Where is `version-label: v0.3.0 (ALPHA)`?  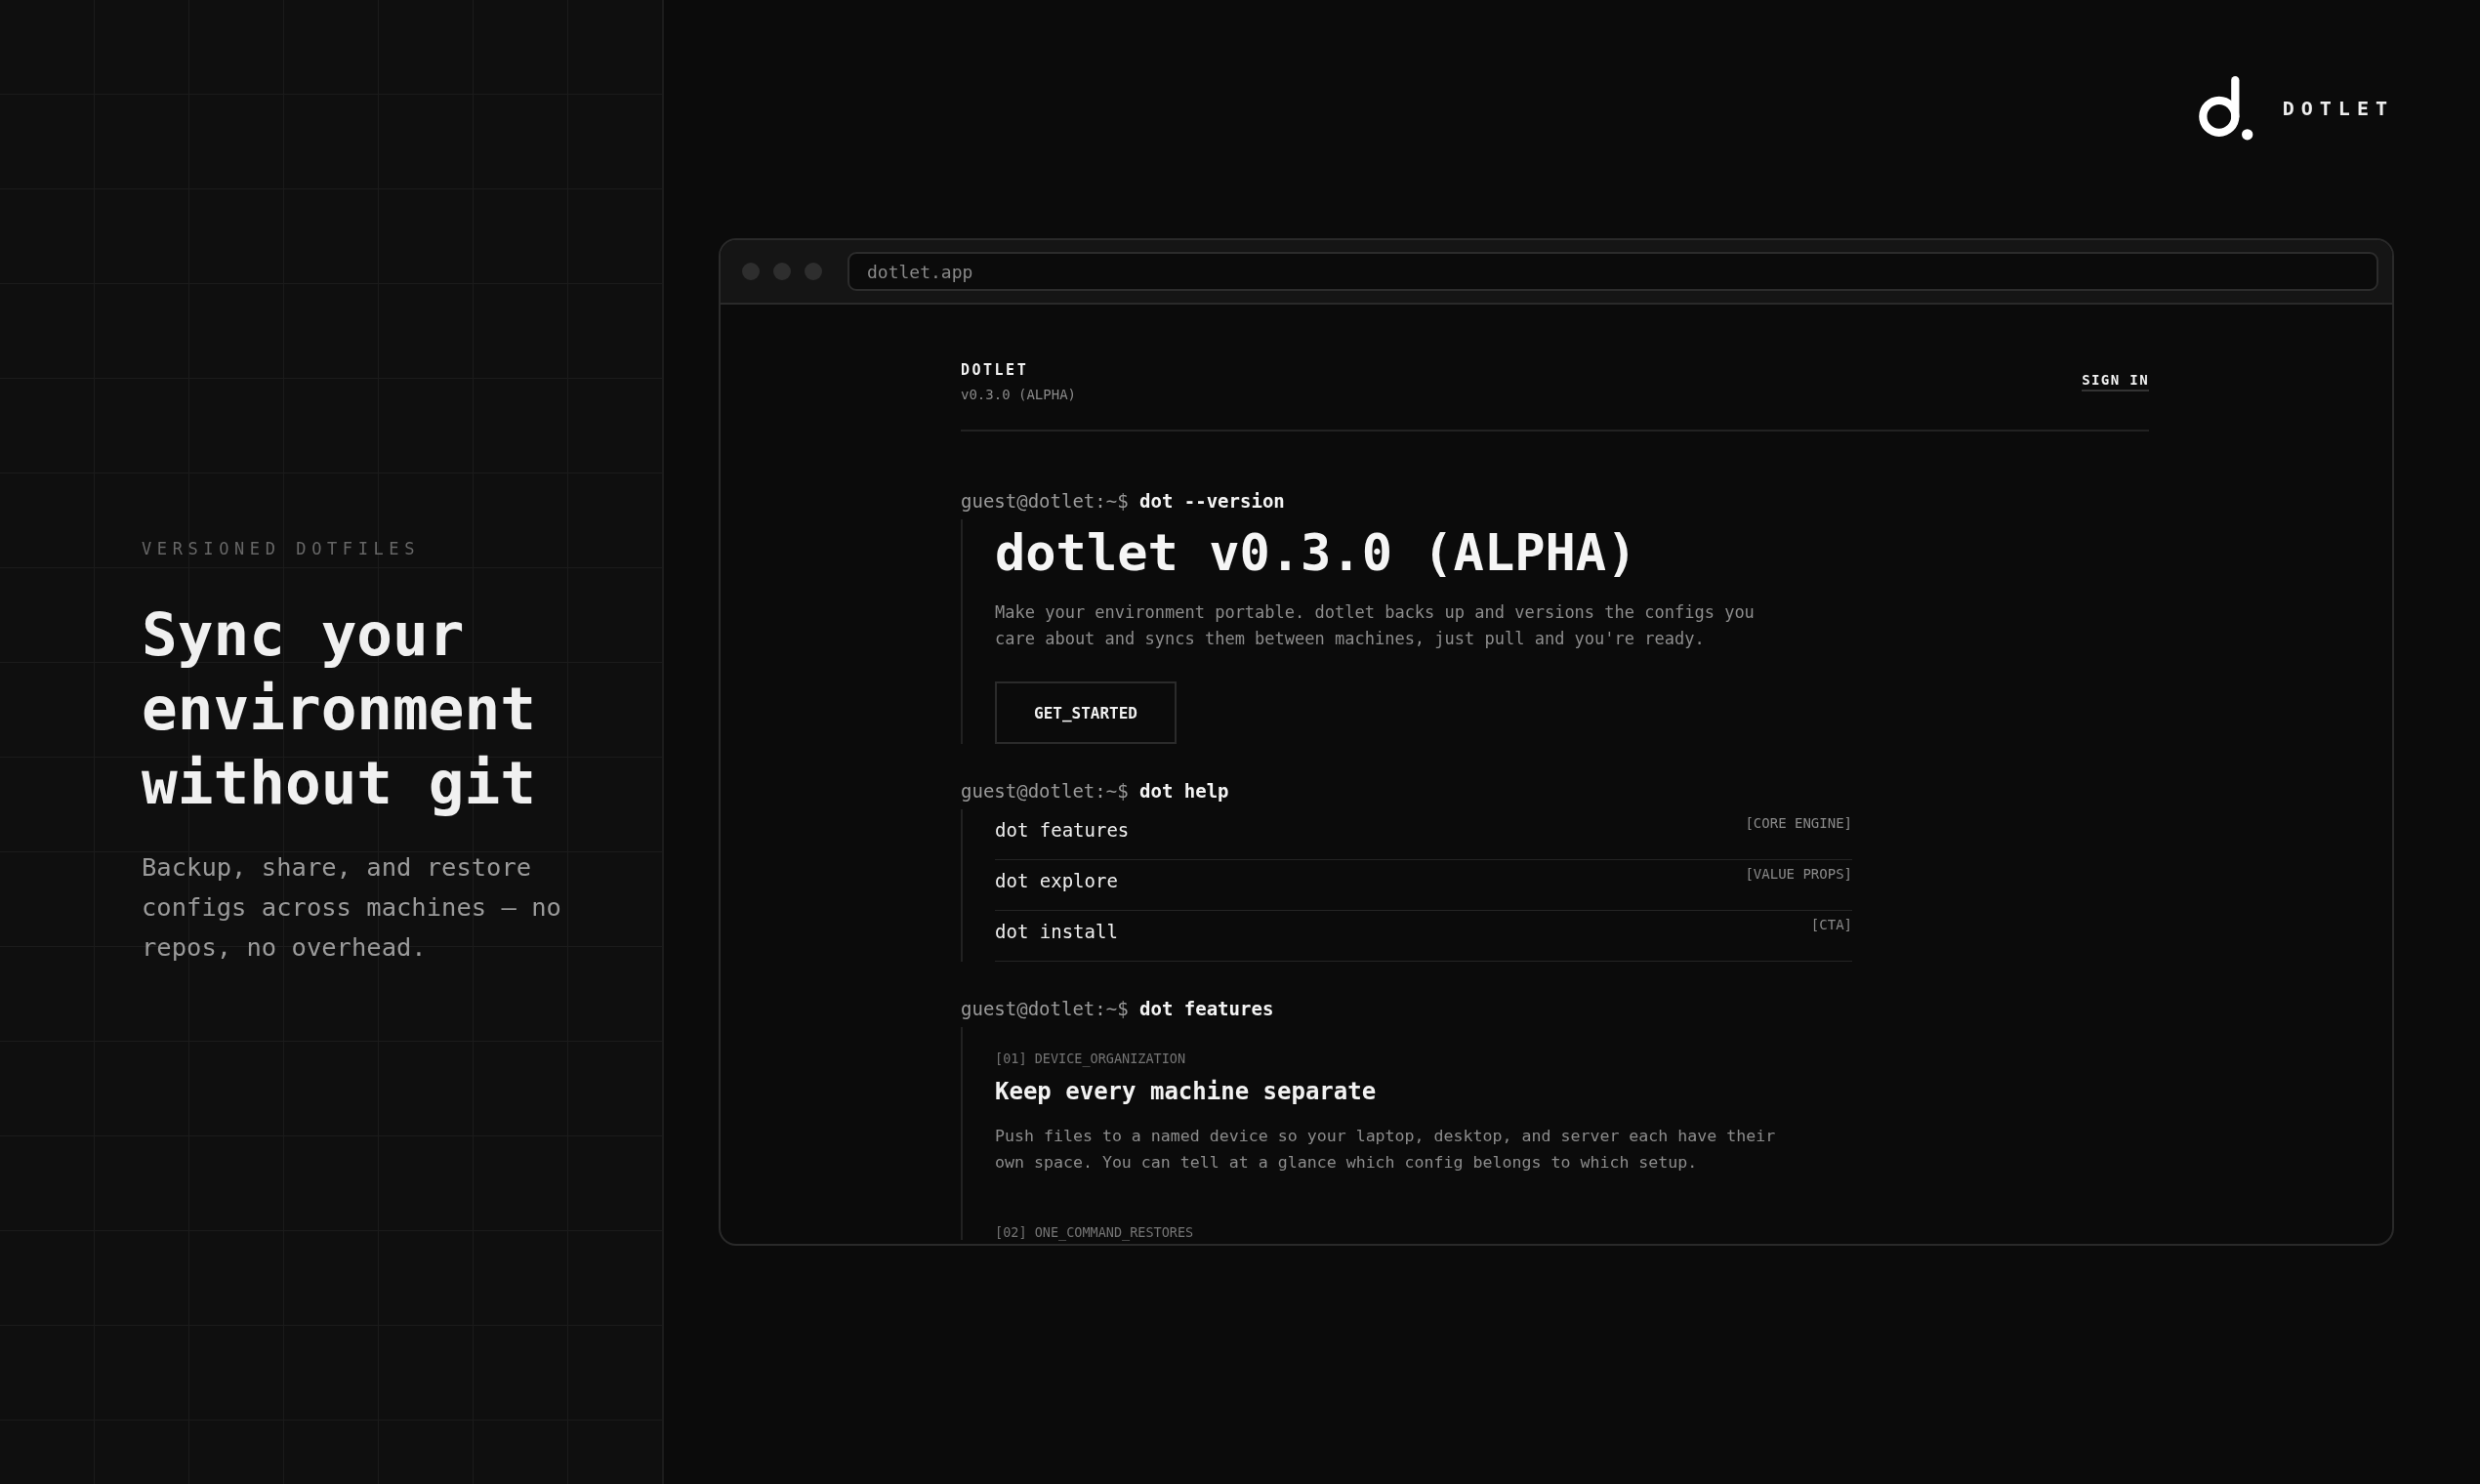
version-label: v0.3.0 (ALPHA) is located at coordinates (1018, 394).